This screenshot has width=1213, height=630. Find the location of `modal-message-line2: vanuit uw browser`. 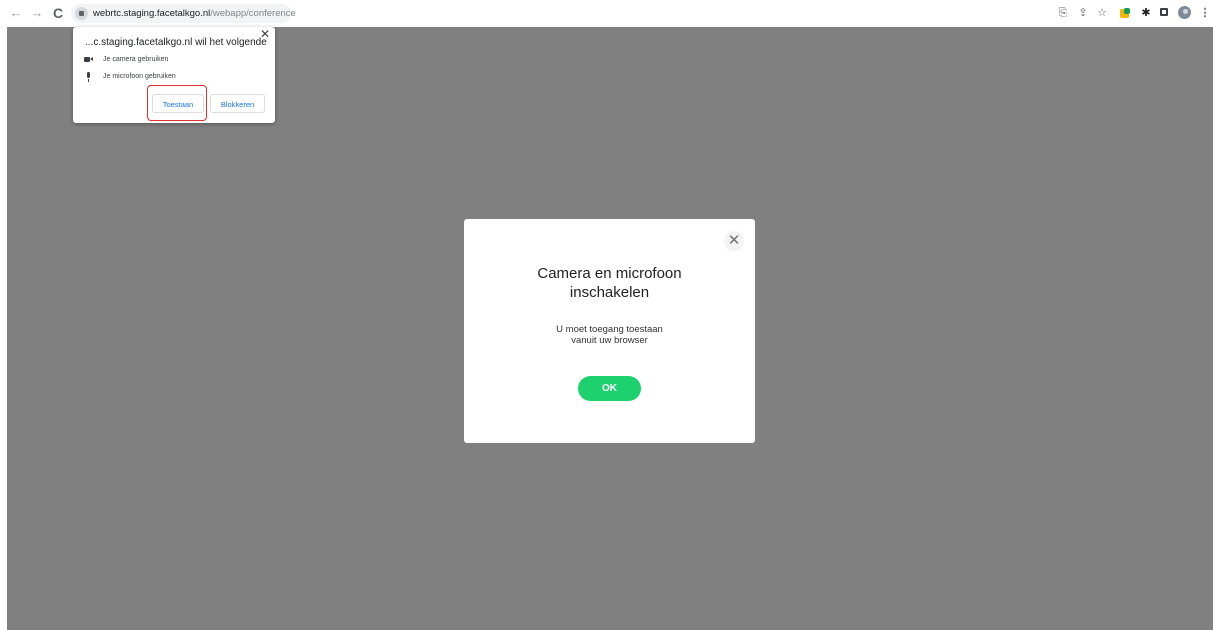

modal-message-line2: vanuit uw browser is located at coordinates (609, 340).